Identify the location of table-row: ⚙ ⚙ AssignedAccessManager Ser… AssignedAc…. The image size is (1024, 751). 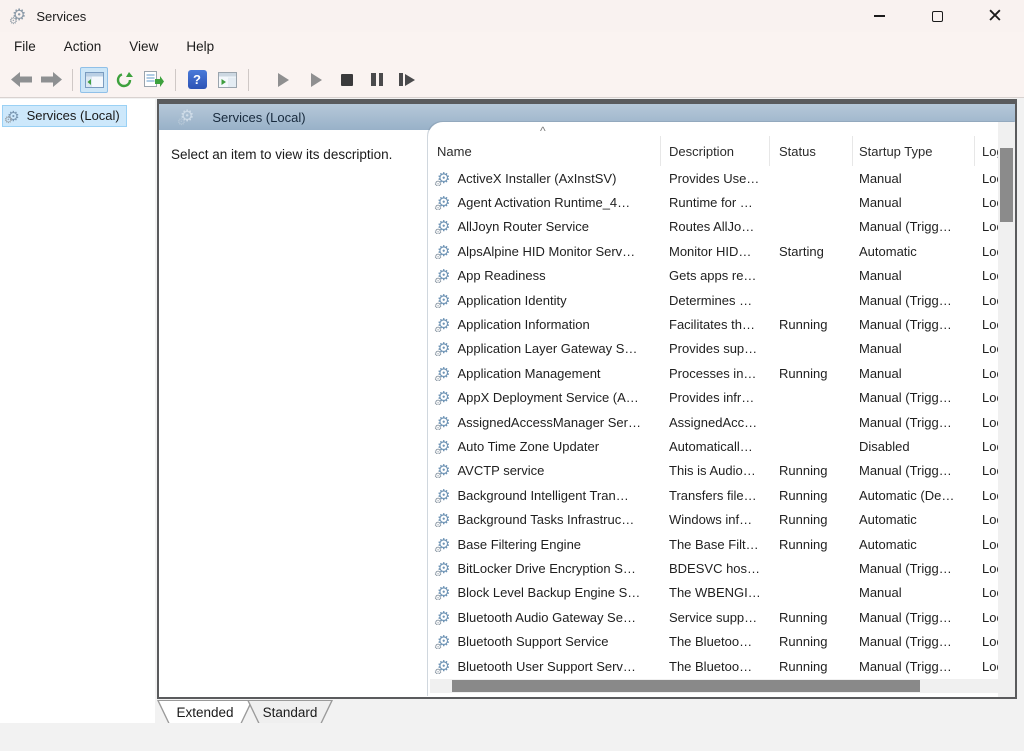
(713, 422).